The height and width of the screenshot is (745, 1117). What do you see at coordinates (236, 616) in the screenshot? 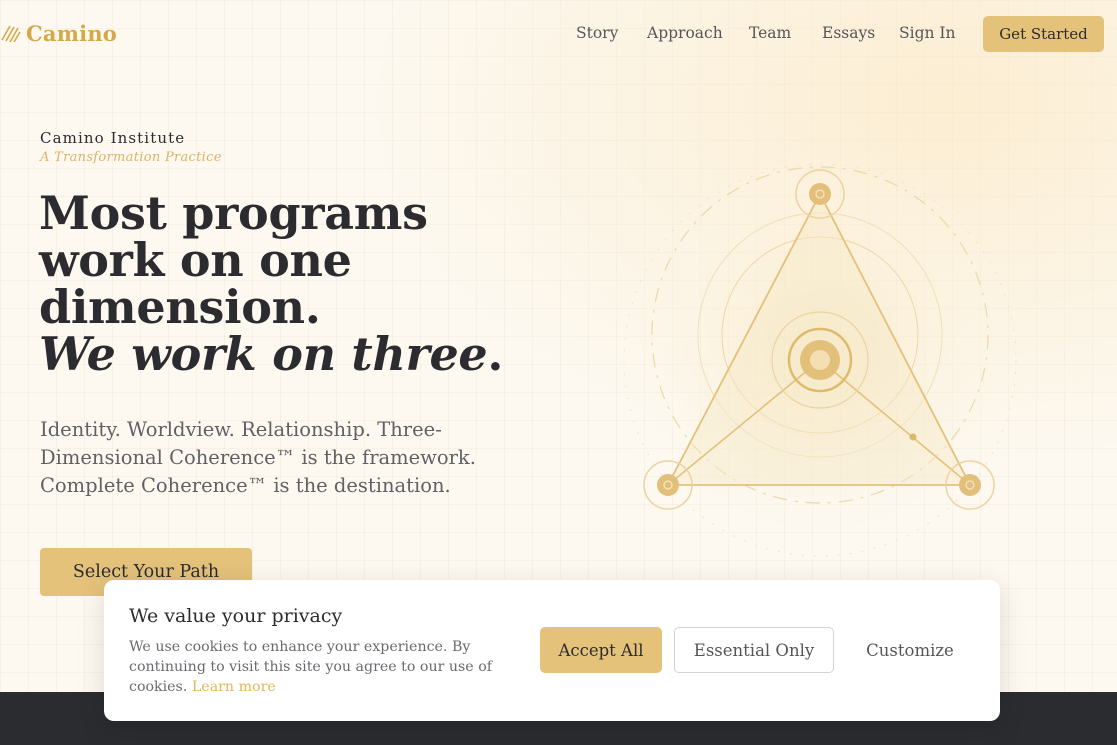
I see `cookie-title: We value your privacy` at bounding box center [236, 616].